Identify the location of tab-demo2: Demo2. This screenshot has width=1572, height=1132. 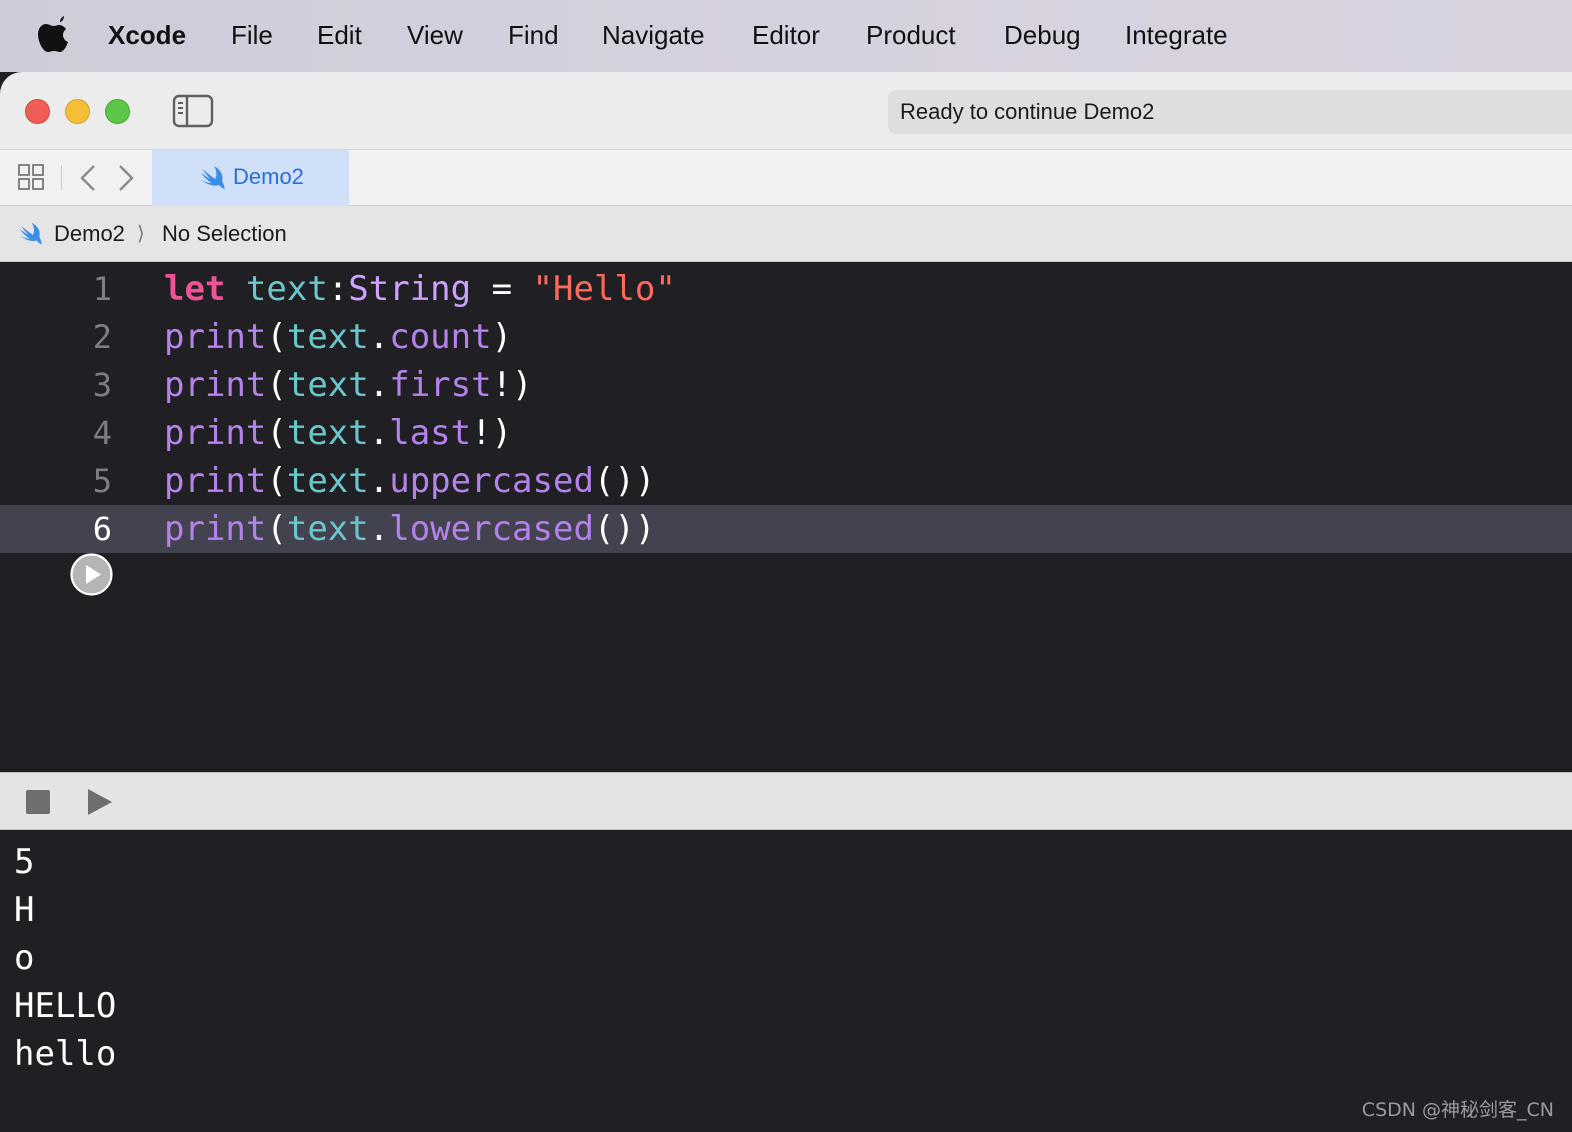
(250, 178).